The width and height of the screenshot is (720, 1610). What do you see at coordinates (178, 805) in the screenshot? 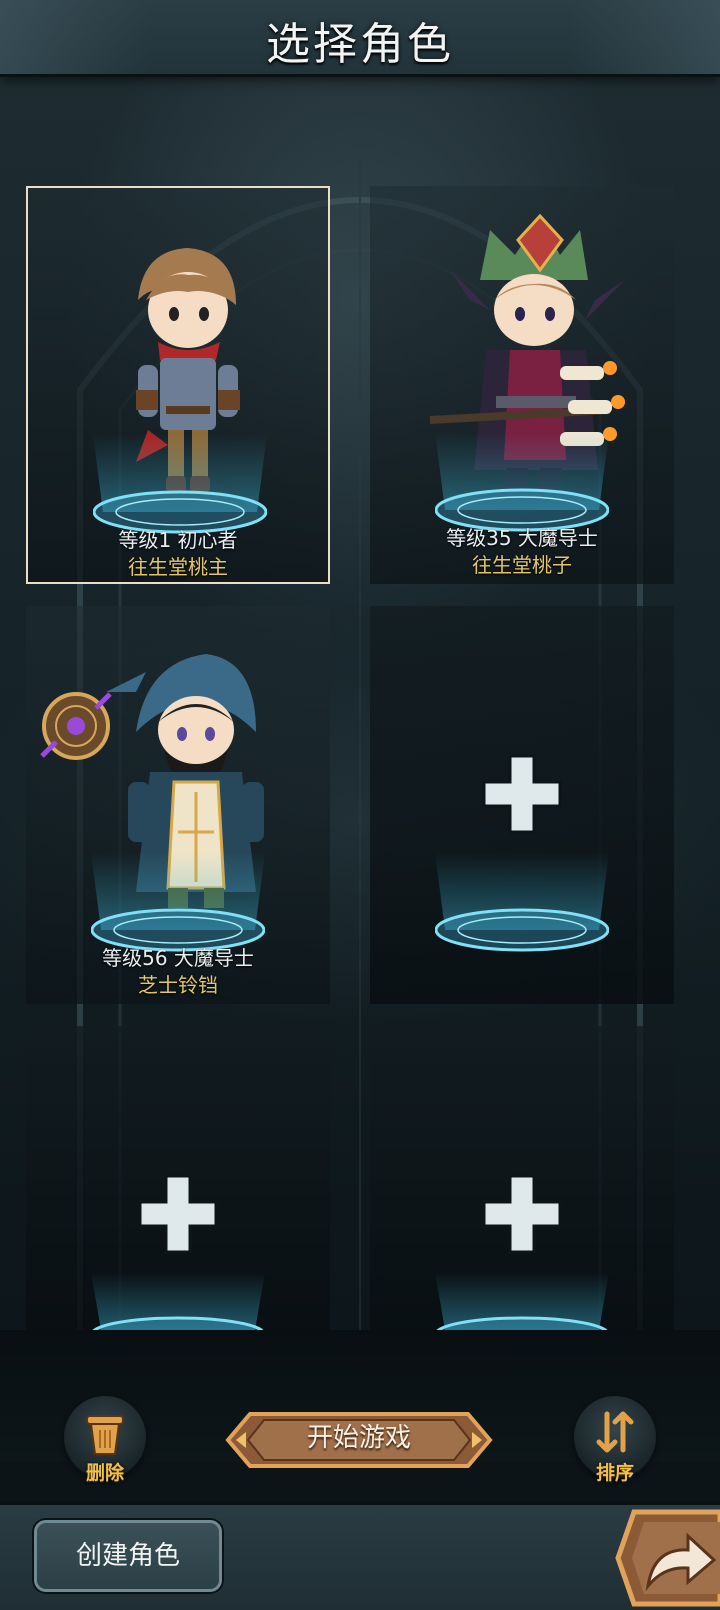
I see `character-slot-3: 等级56 大魔导士 芝士铃铛` at bounding box center [178, 805].